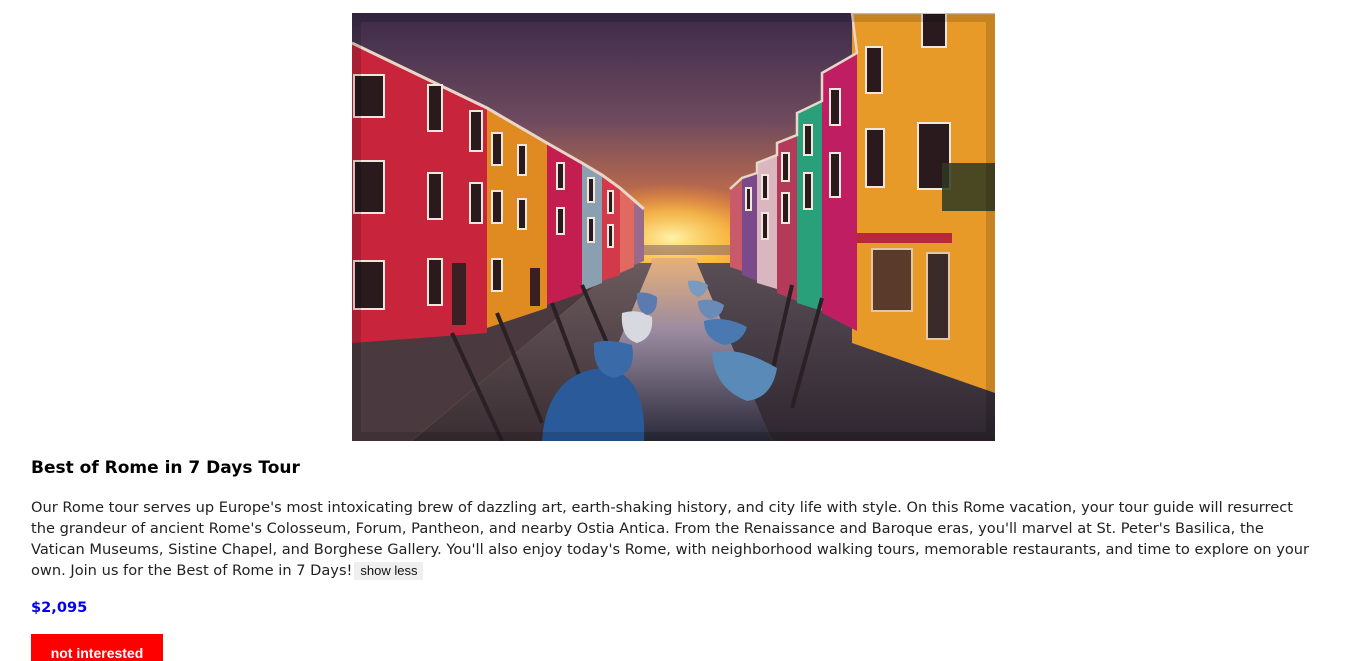 The width and height of the screenshot is (1347, 661). What do you see at coordinates (165, 468) in the screenshot?
I see `tour-title: Best of Rome in 7 Days Tour` at bounding box center [165, 468].